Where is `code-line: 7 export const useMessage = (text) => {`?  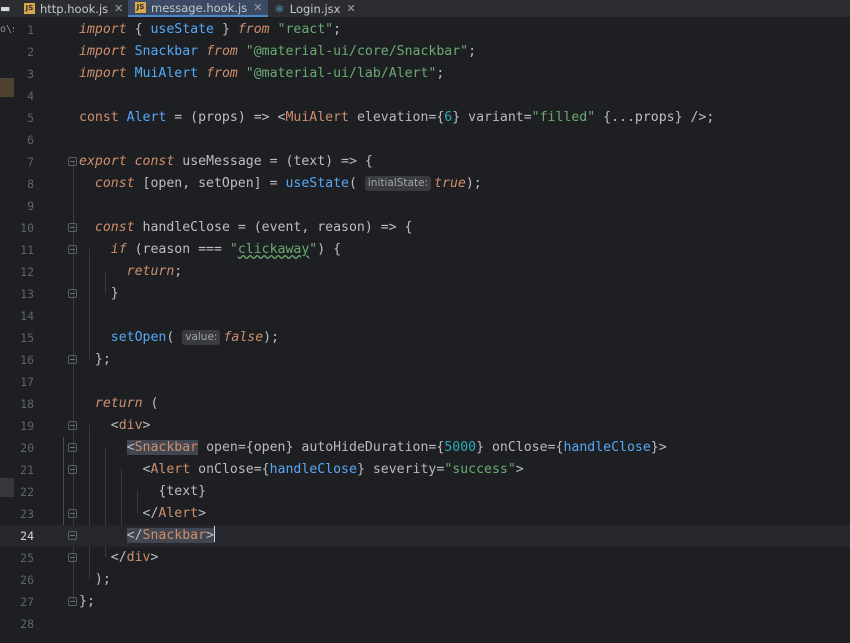
code-line: 7 export const useMessage = (text) => { is located at coordinates (425, 162).